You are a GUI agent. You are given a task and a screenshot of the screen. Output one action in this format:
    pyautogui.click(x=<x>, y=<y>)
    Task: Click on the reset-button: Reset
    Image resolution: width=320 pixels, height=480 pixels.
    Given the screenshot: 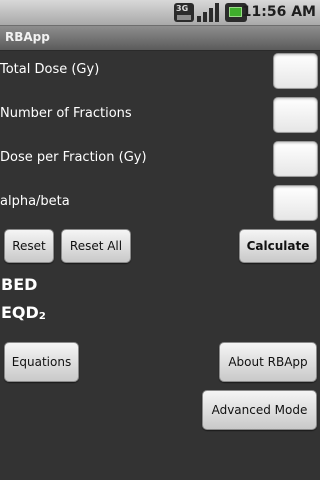 What is the action you would take?
    pyautogui.click(x=29, y=246)
    